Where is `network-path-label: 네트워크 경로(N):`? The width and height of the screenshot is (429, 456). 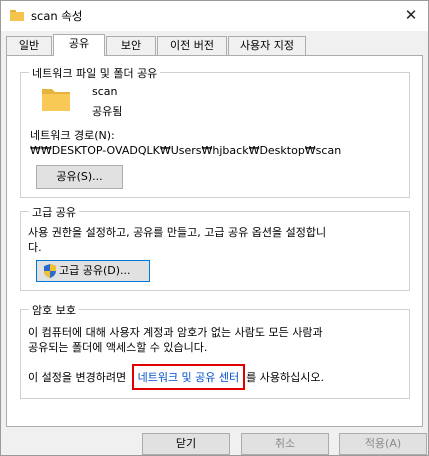 network-path-label: 네트워크 경로(N): is located at coordinates (72, 135).